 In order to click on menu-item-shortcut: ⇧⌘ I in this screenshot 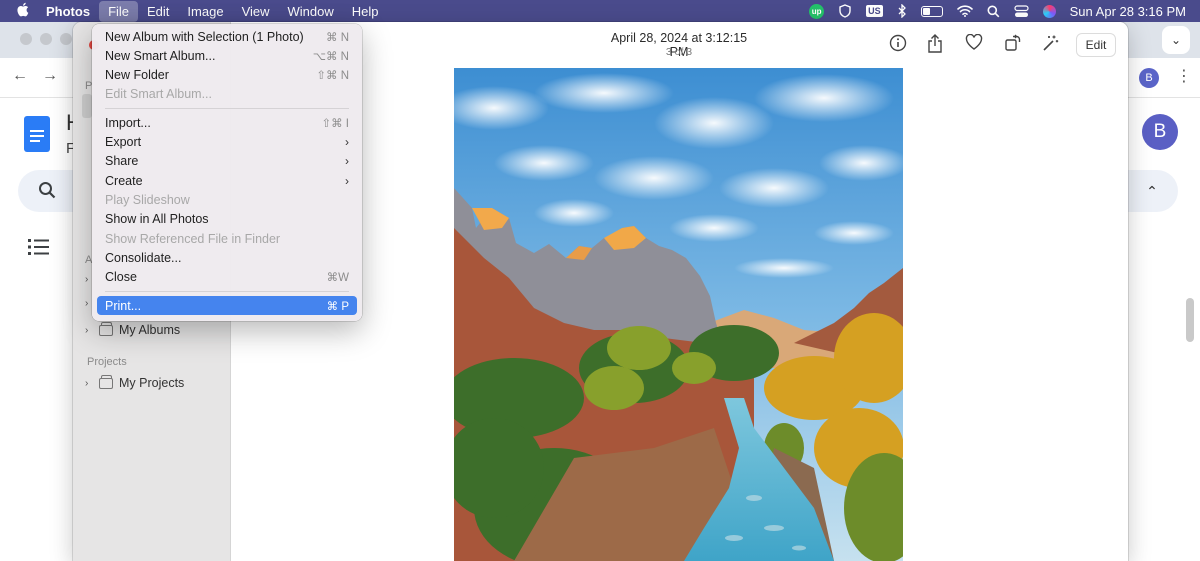, I will do `click(335, 123)`.